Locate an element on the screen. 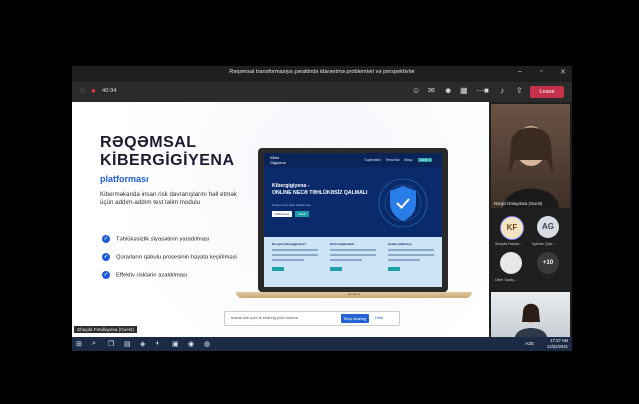  screen-headline-line1: Kibergigiyena - is located at coordinates (291, 186).